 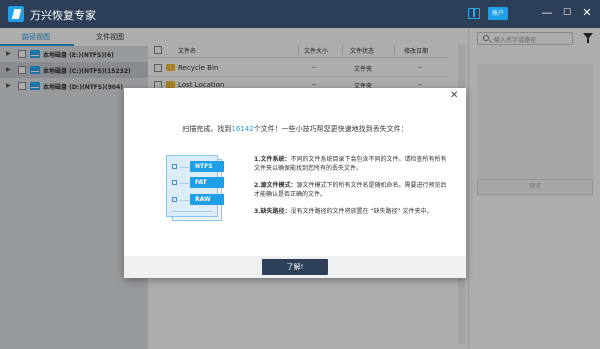 What do you see at coordinates (272, 211) in the screenshot?
I see `tip-title: 3.缺失路径：` at bounding box center [272, 211].